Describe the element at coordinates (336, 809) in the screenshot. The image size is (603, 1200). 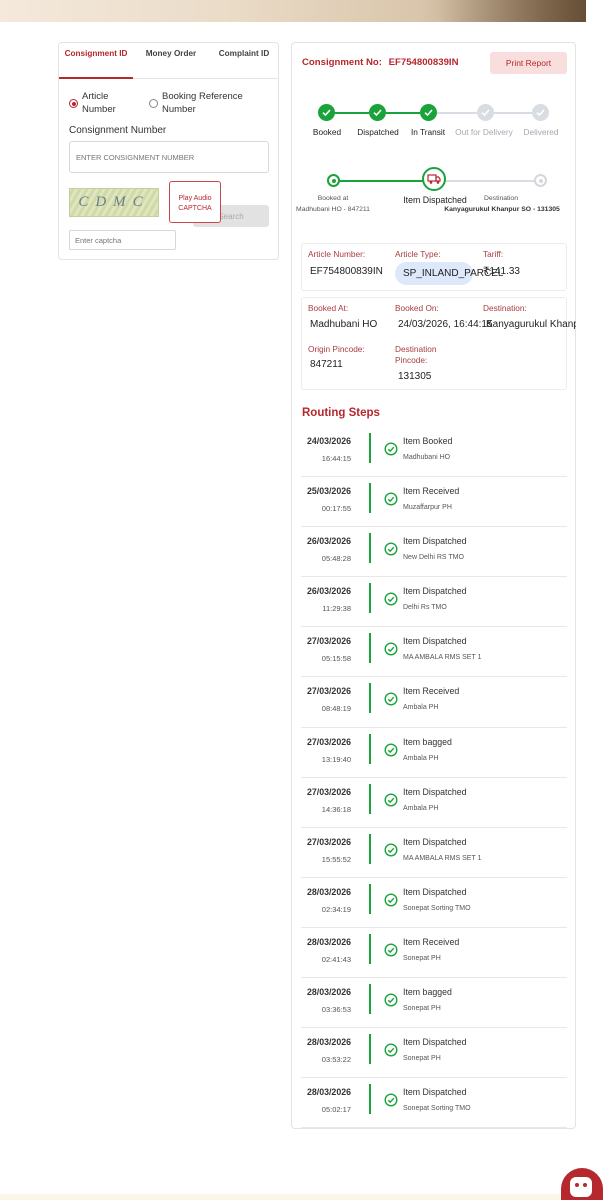
I see `routing-step-time: 14:36:18` at that location.